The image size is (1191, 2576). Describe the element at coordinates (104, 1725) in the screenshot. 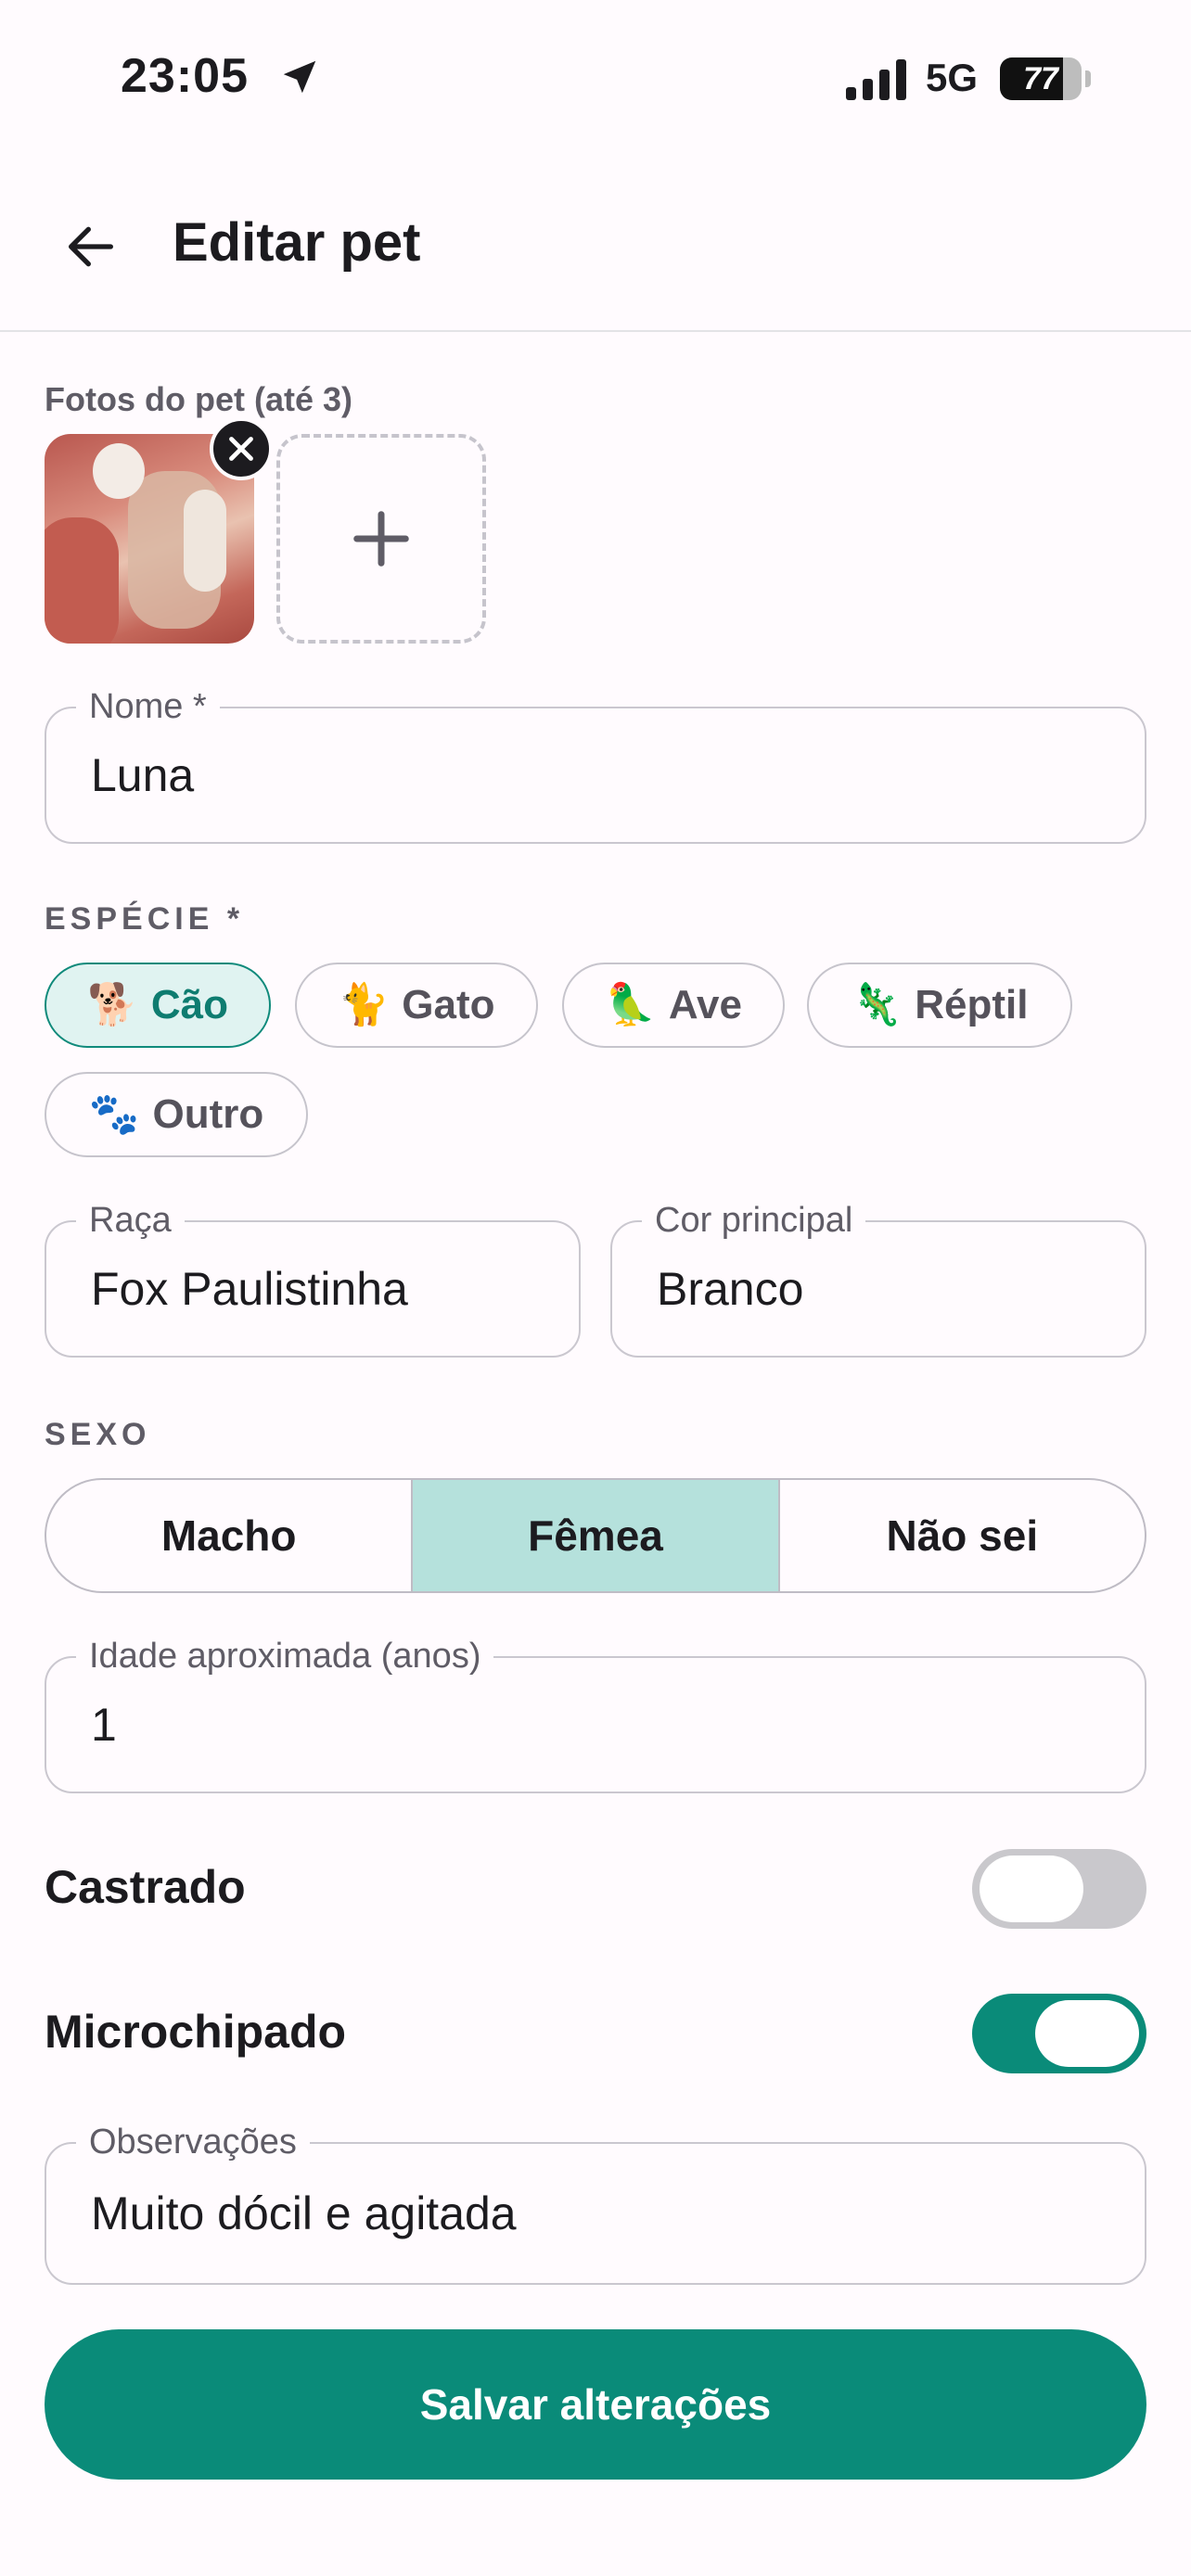

I see `age-value: 1` at that location.